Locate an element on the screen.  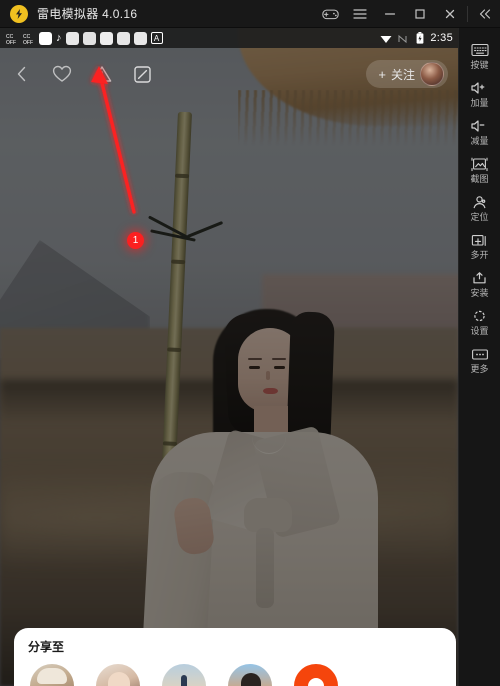
window-controls is located at coordinates (407, 14).